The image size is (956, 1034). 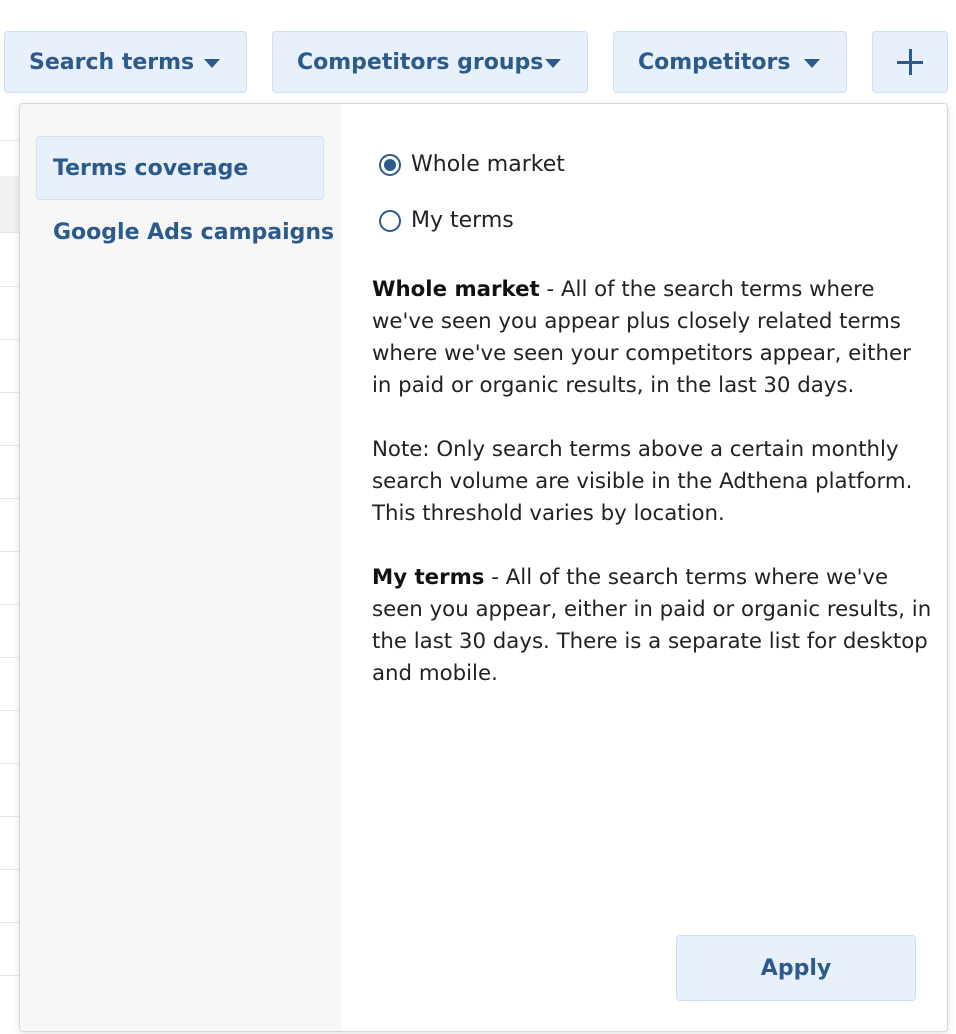 What do you see at coordinates (390, 220) in the screenshot?
I see `my-terms-radio` at bounding box center [390, 220].